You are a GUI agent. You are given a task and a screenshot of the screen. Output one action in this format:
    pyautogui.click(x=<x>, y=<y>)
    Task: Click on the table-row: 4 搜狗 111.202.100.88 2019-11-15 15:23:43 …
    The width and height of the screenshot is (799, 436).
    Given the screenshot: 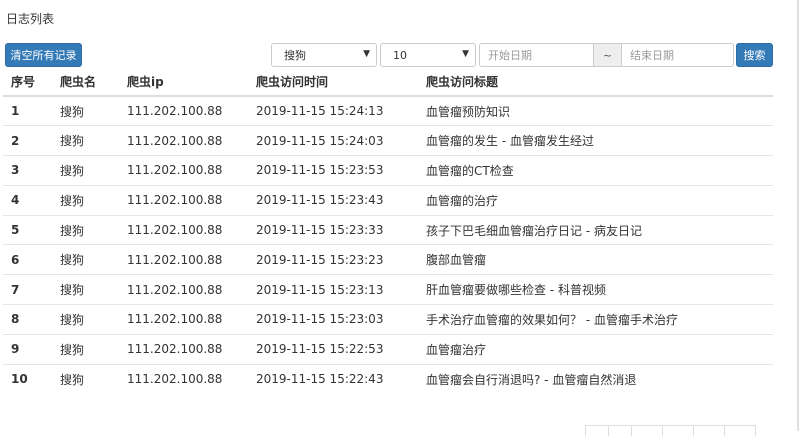 What is the action you would take?
    pyautogui.click(x=388, y=200)
    